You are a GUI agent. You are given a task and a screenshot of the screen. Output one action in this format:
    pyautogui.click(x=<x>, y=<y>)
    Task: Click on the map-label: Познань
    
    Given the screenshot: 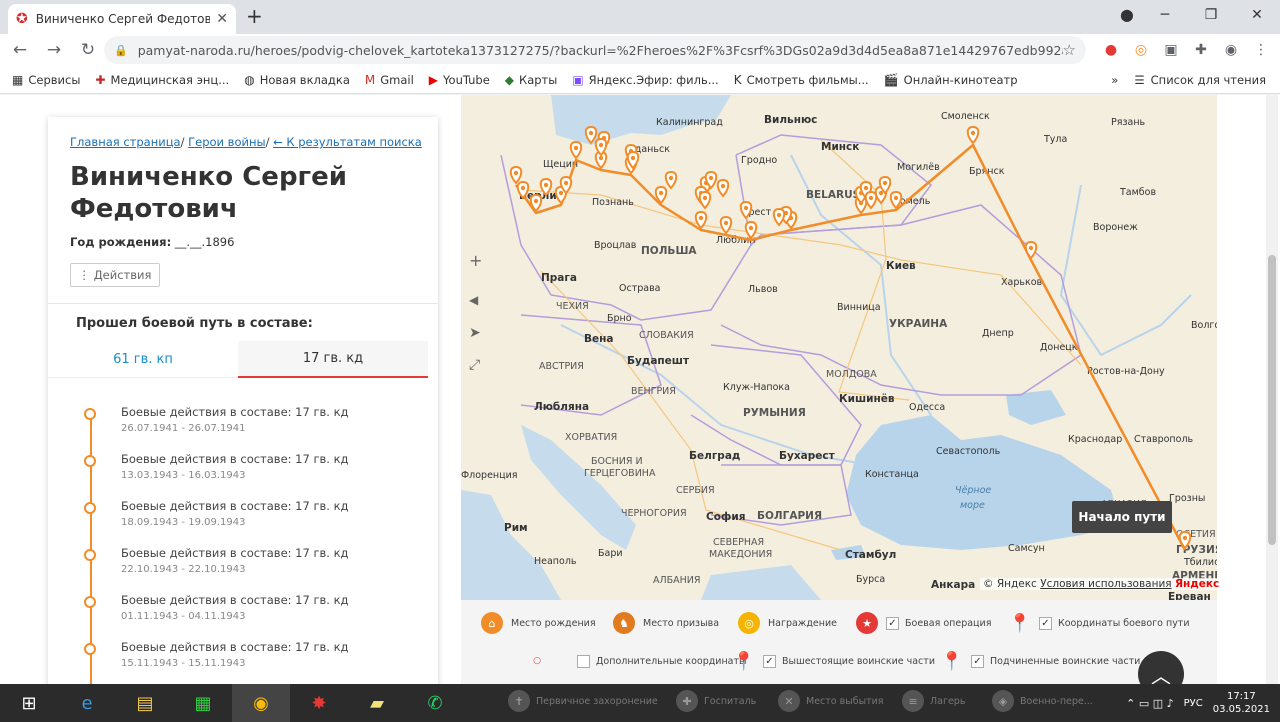 What is the action you would take?
    pyautogui.click(x=613, y=202)
    